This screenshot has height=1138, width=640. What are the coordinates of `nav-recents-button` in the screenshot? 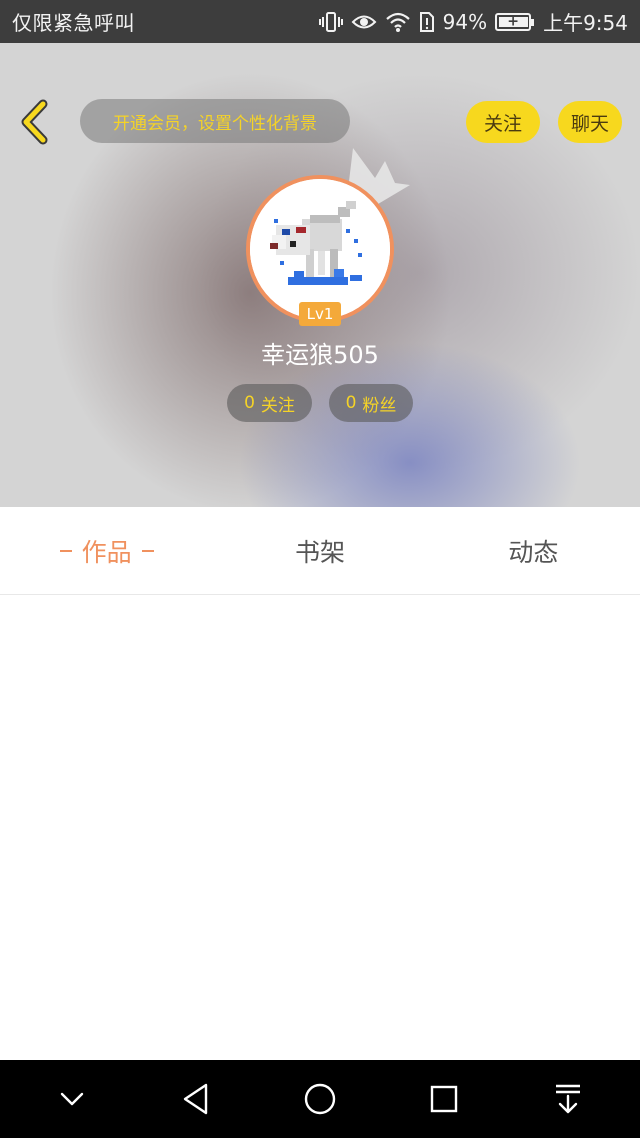 It's located at (444, 1099).